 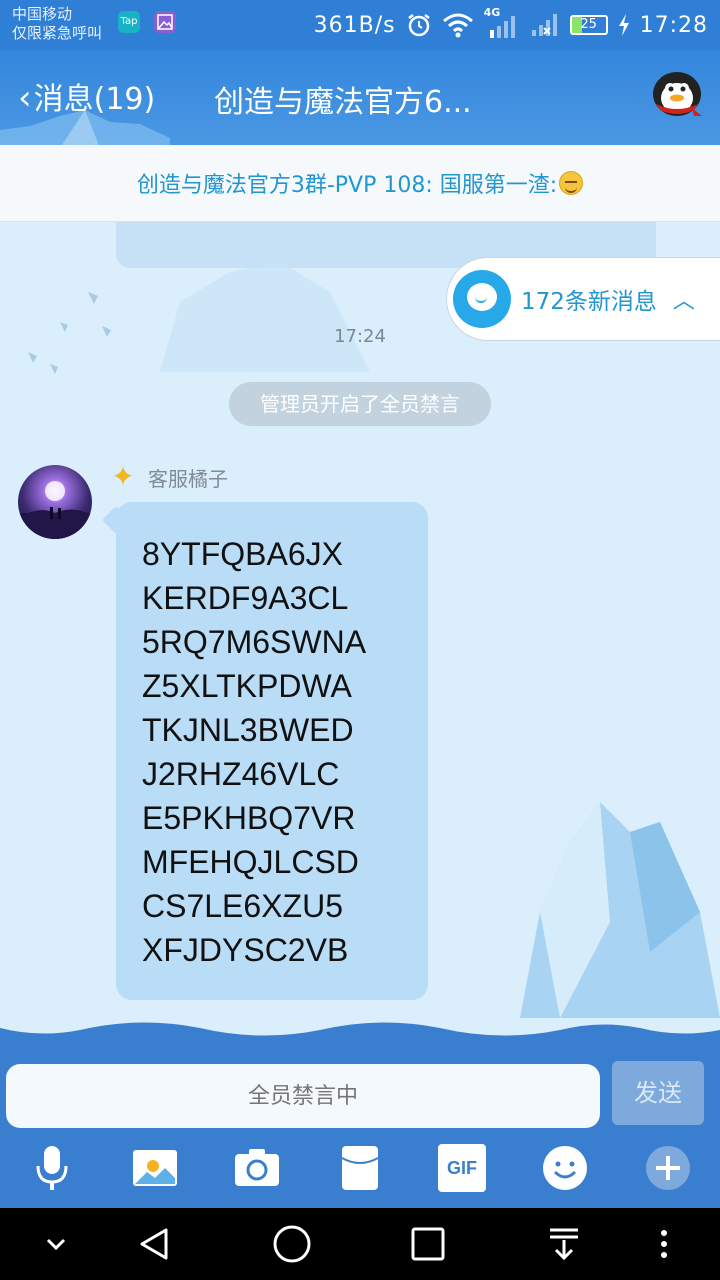 I want to click on more-options-icon, so click(x=664, y=1244).